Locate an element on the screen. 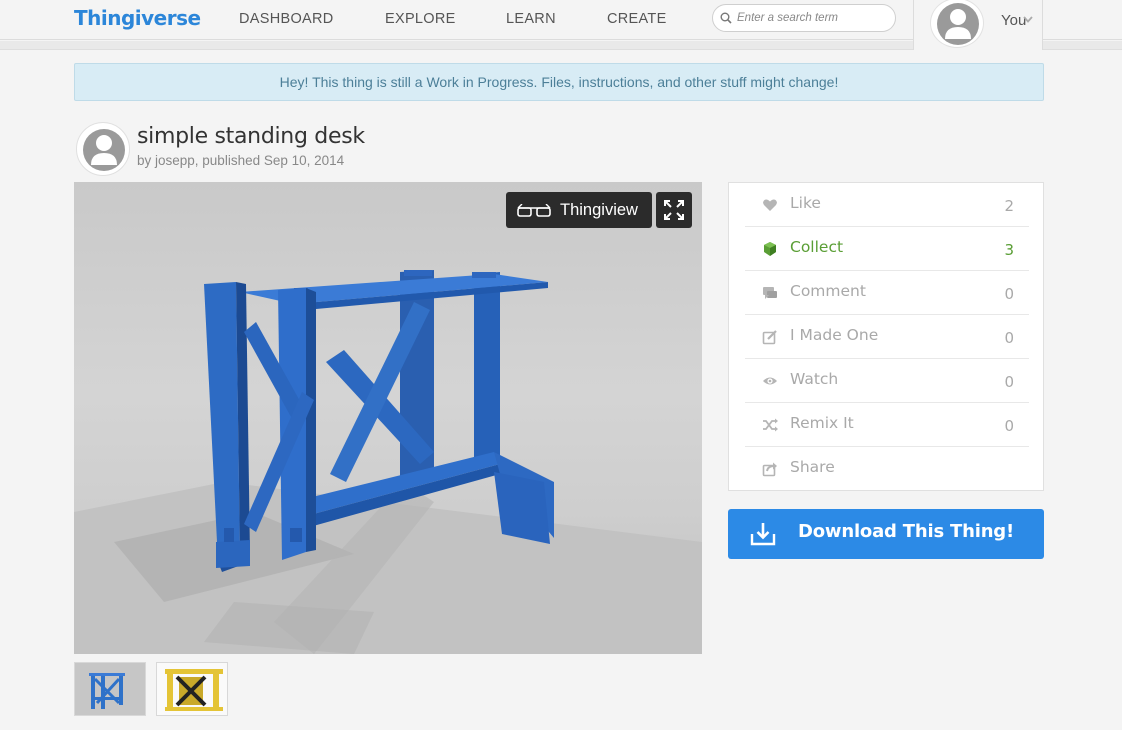 Image resolution: width=1122 pixels, height=730 pixels. watch-label: Watch is located at coordinates (814, 379).